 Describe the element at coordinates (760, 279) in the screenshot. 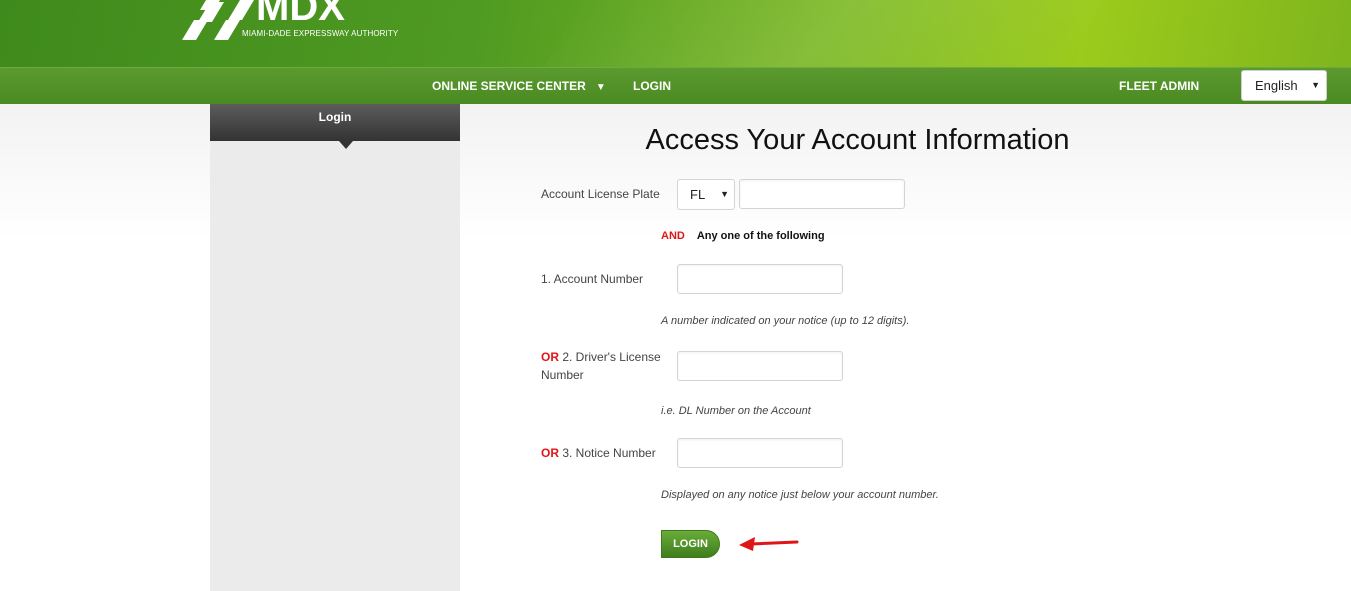

I see `account-number-input` at that location.